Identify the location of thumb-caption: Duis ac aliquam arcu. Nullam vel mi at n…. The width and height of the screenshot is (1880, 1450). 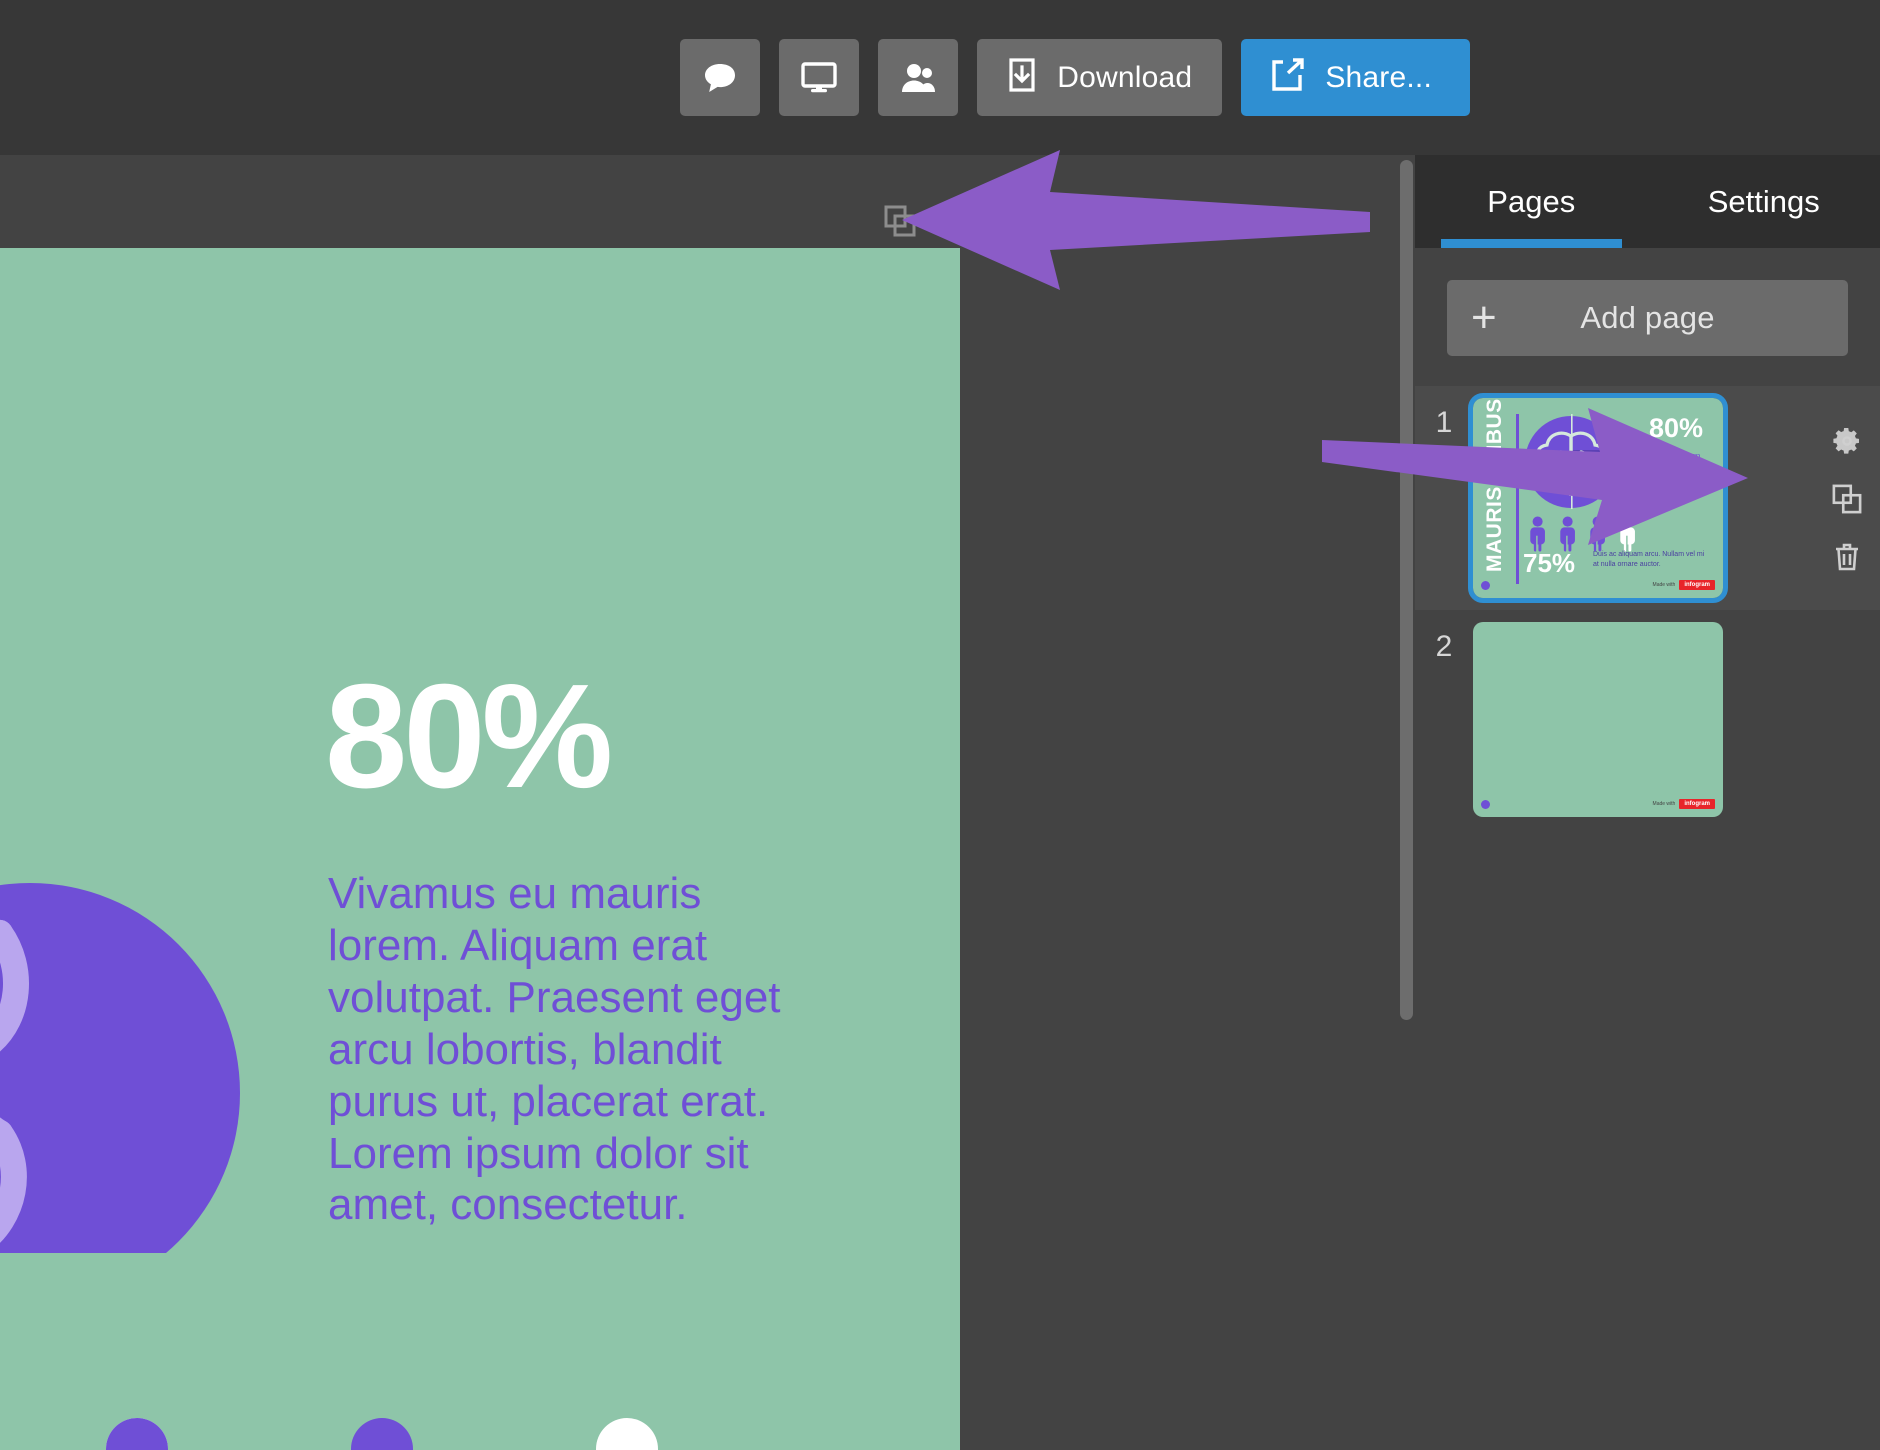
(1649, 559).